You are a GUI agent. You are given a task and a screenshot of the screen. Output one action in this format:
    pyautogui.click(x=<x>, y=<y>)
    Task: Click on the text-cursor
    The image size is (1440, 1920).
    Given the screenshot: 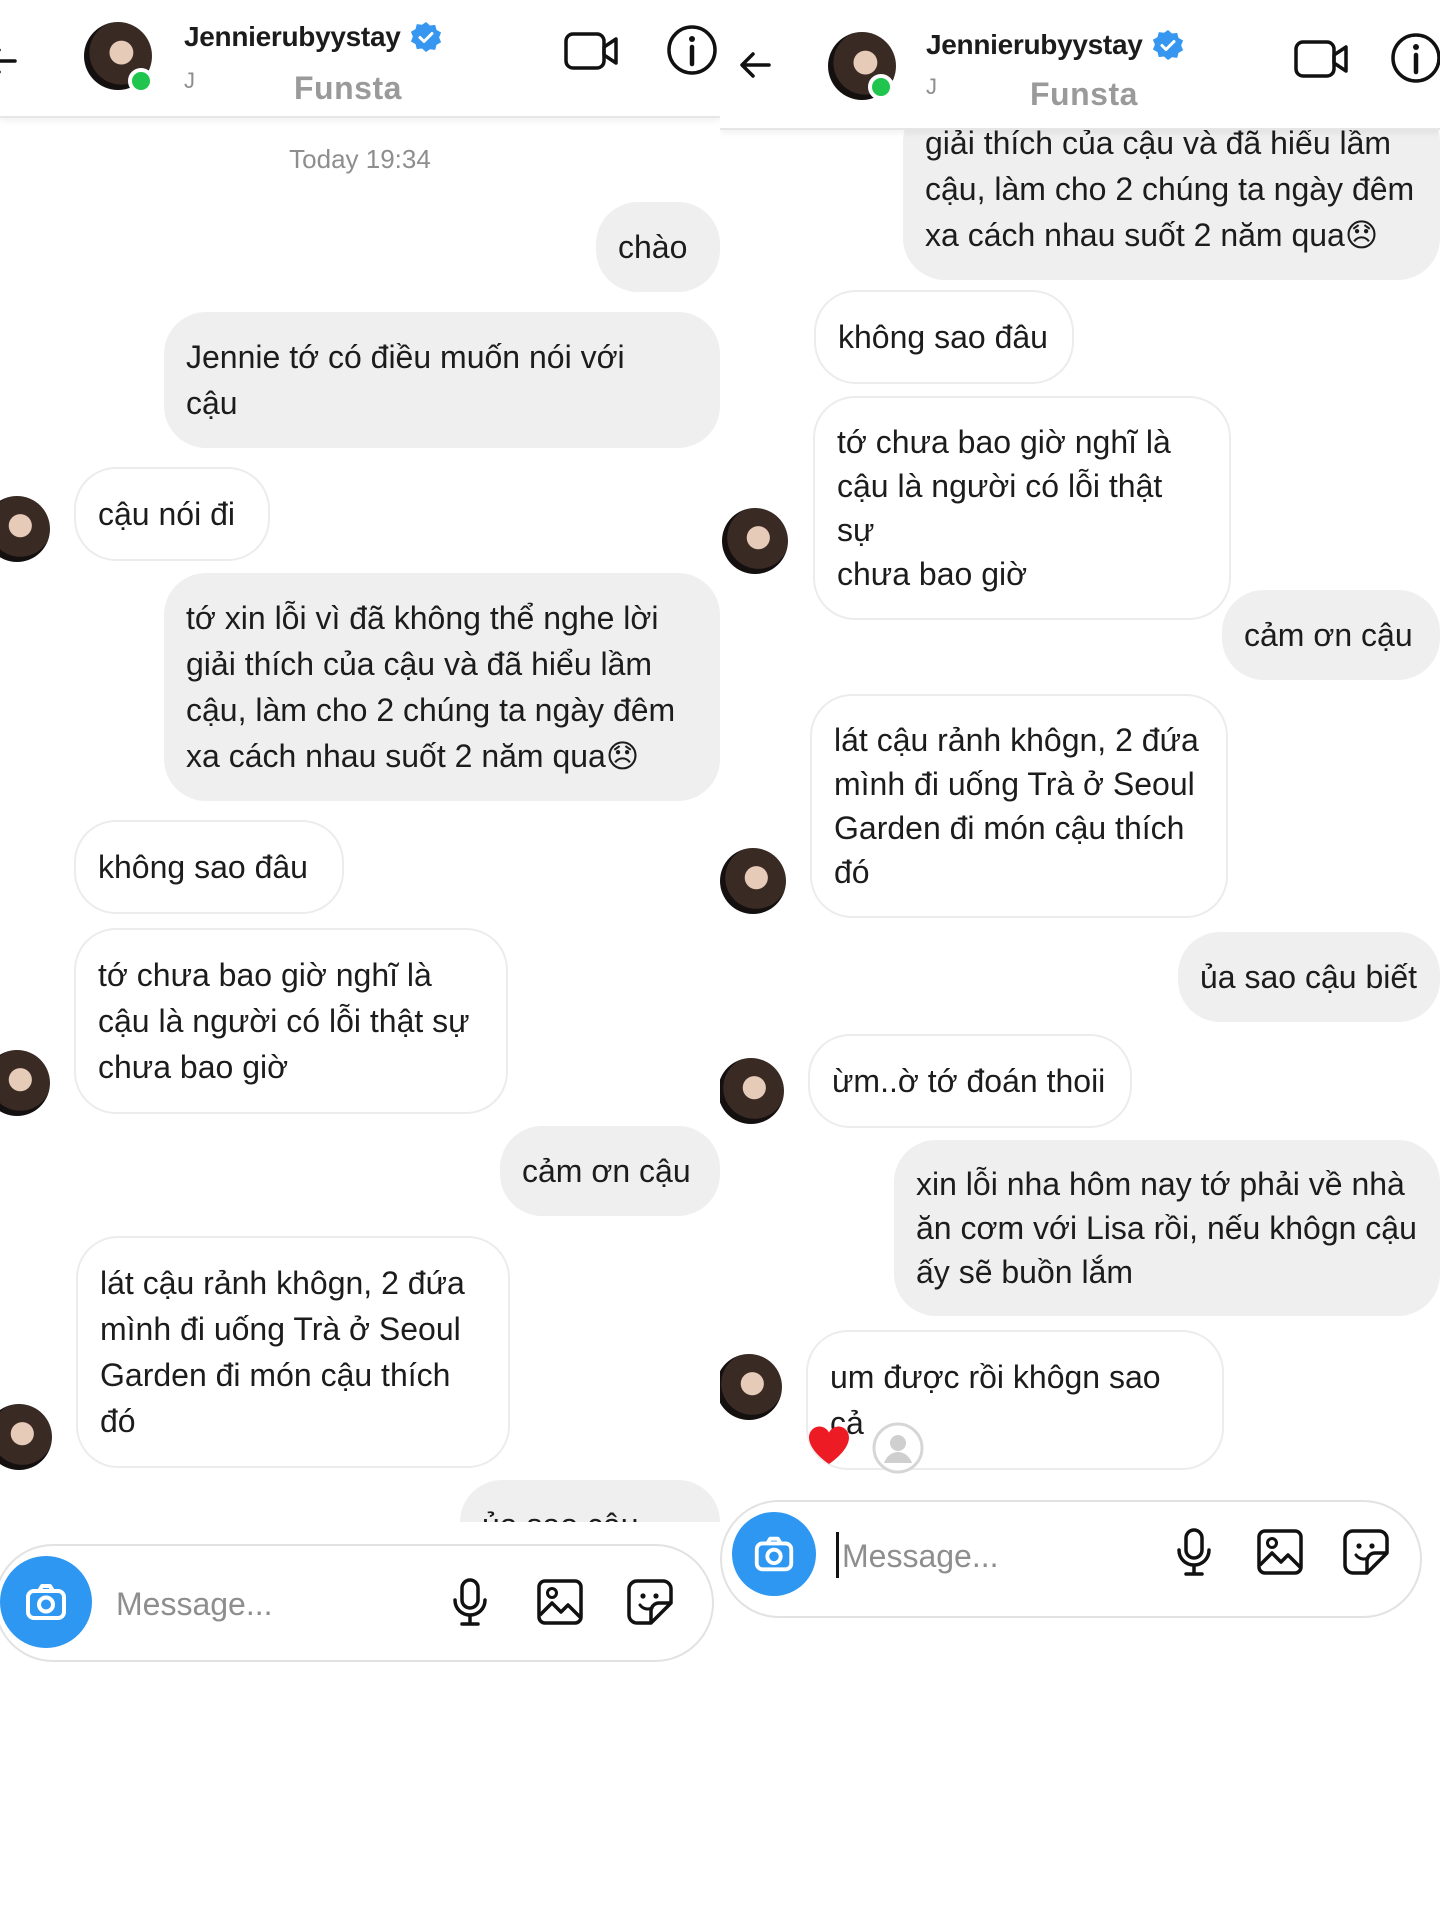 What is the action you would take?
    pyautogui.click(x=837, y=1555)
    